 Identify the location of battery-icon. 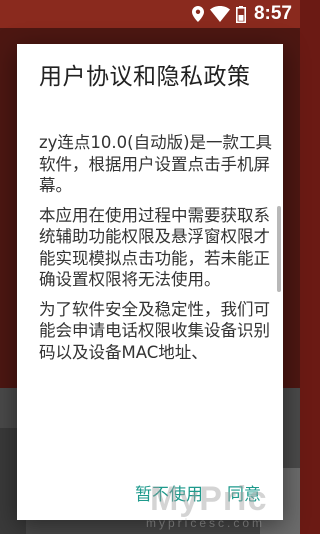
(240, 14).